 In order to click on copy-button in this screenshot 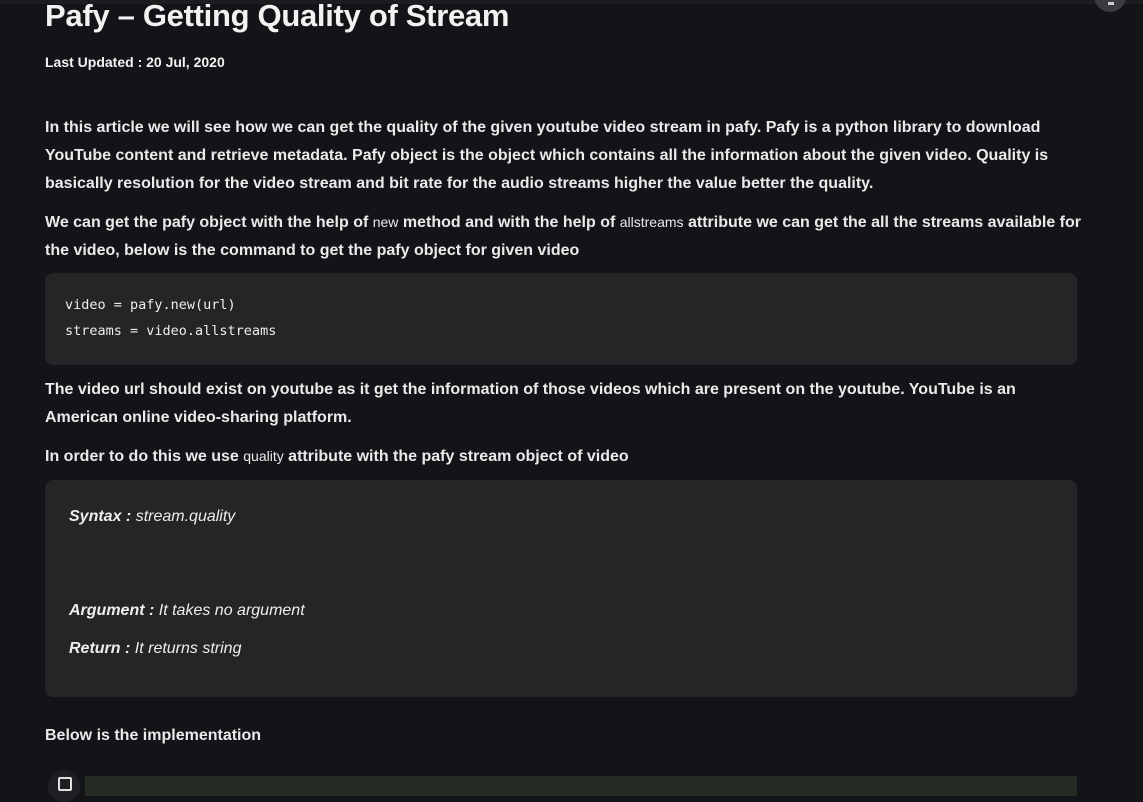, I will do `click(64, 786)`.